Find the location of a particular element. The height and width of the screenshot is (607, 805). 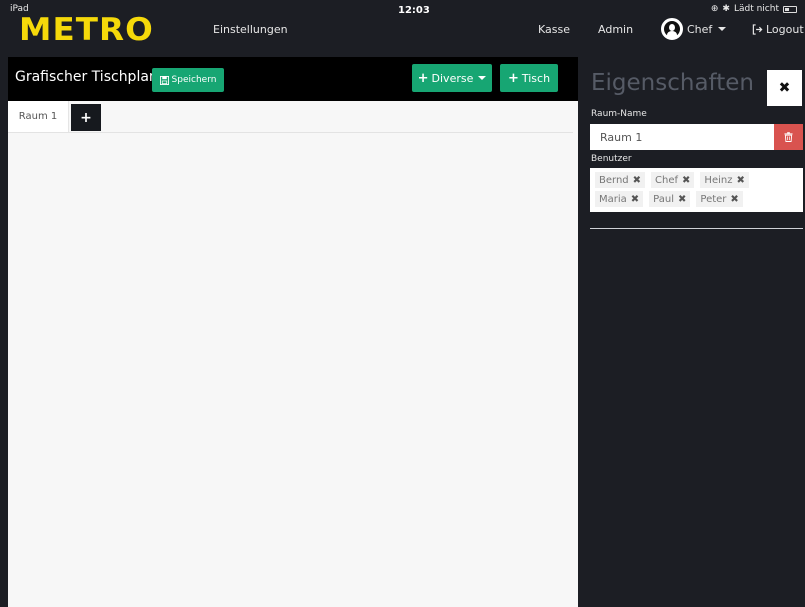

page-title: Grafischer Tischplan is located at coordinates (86, 77).